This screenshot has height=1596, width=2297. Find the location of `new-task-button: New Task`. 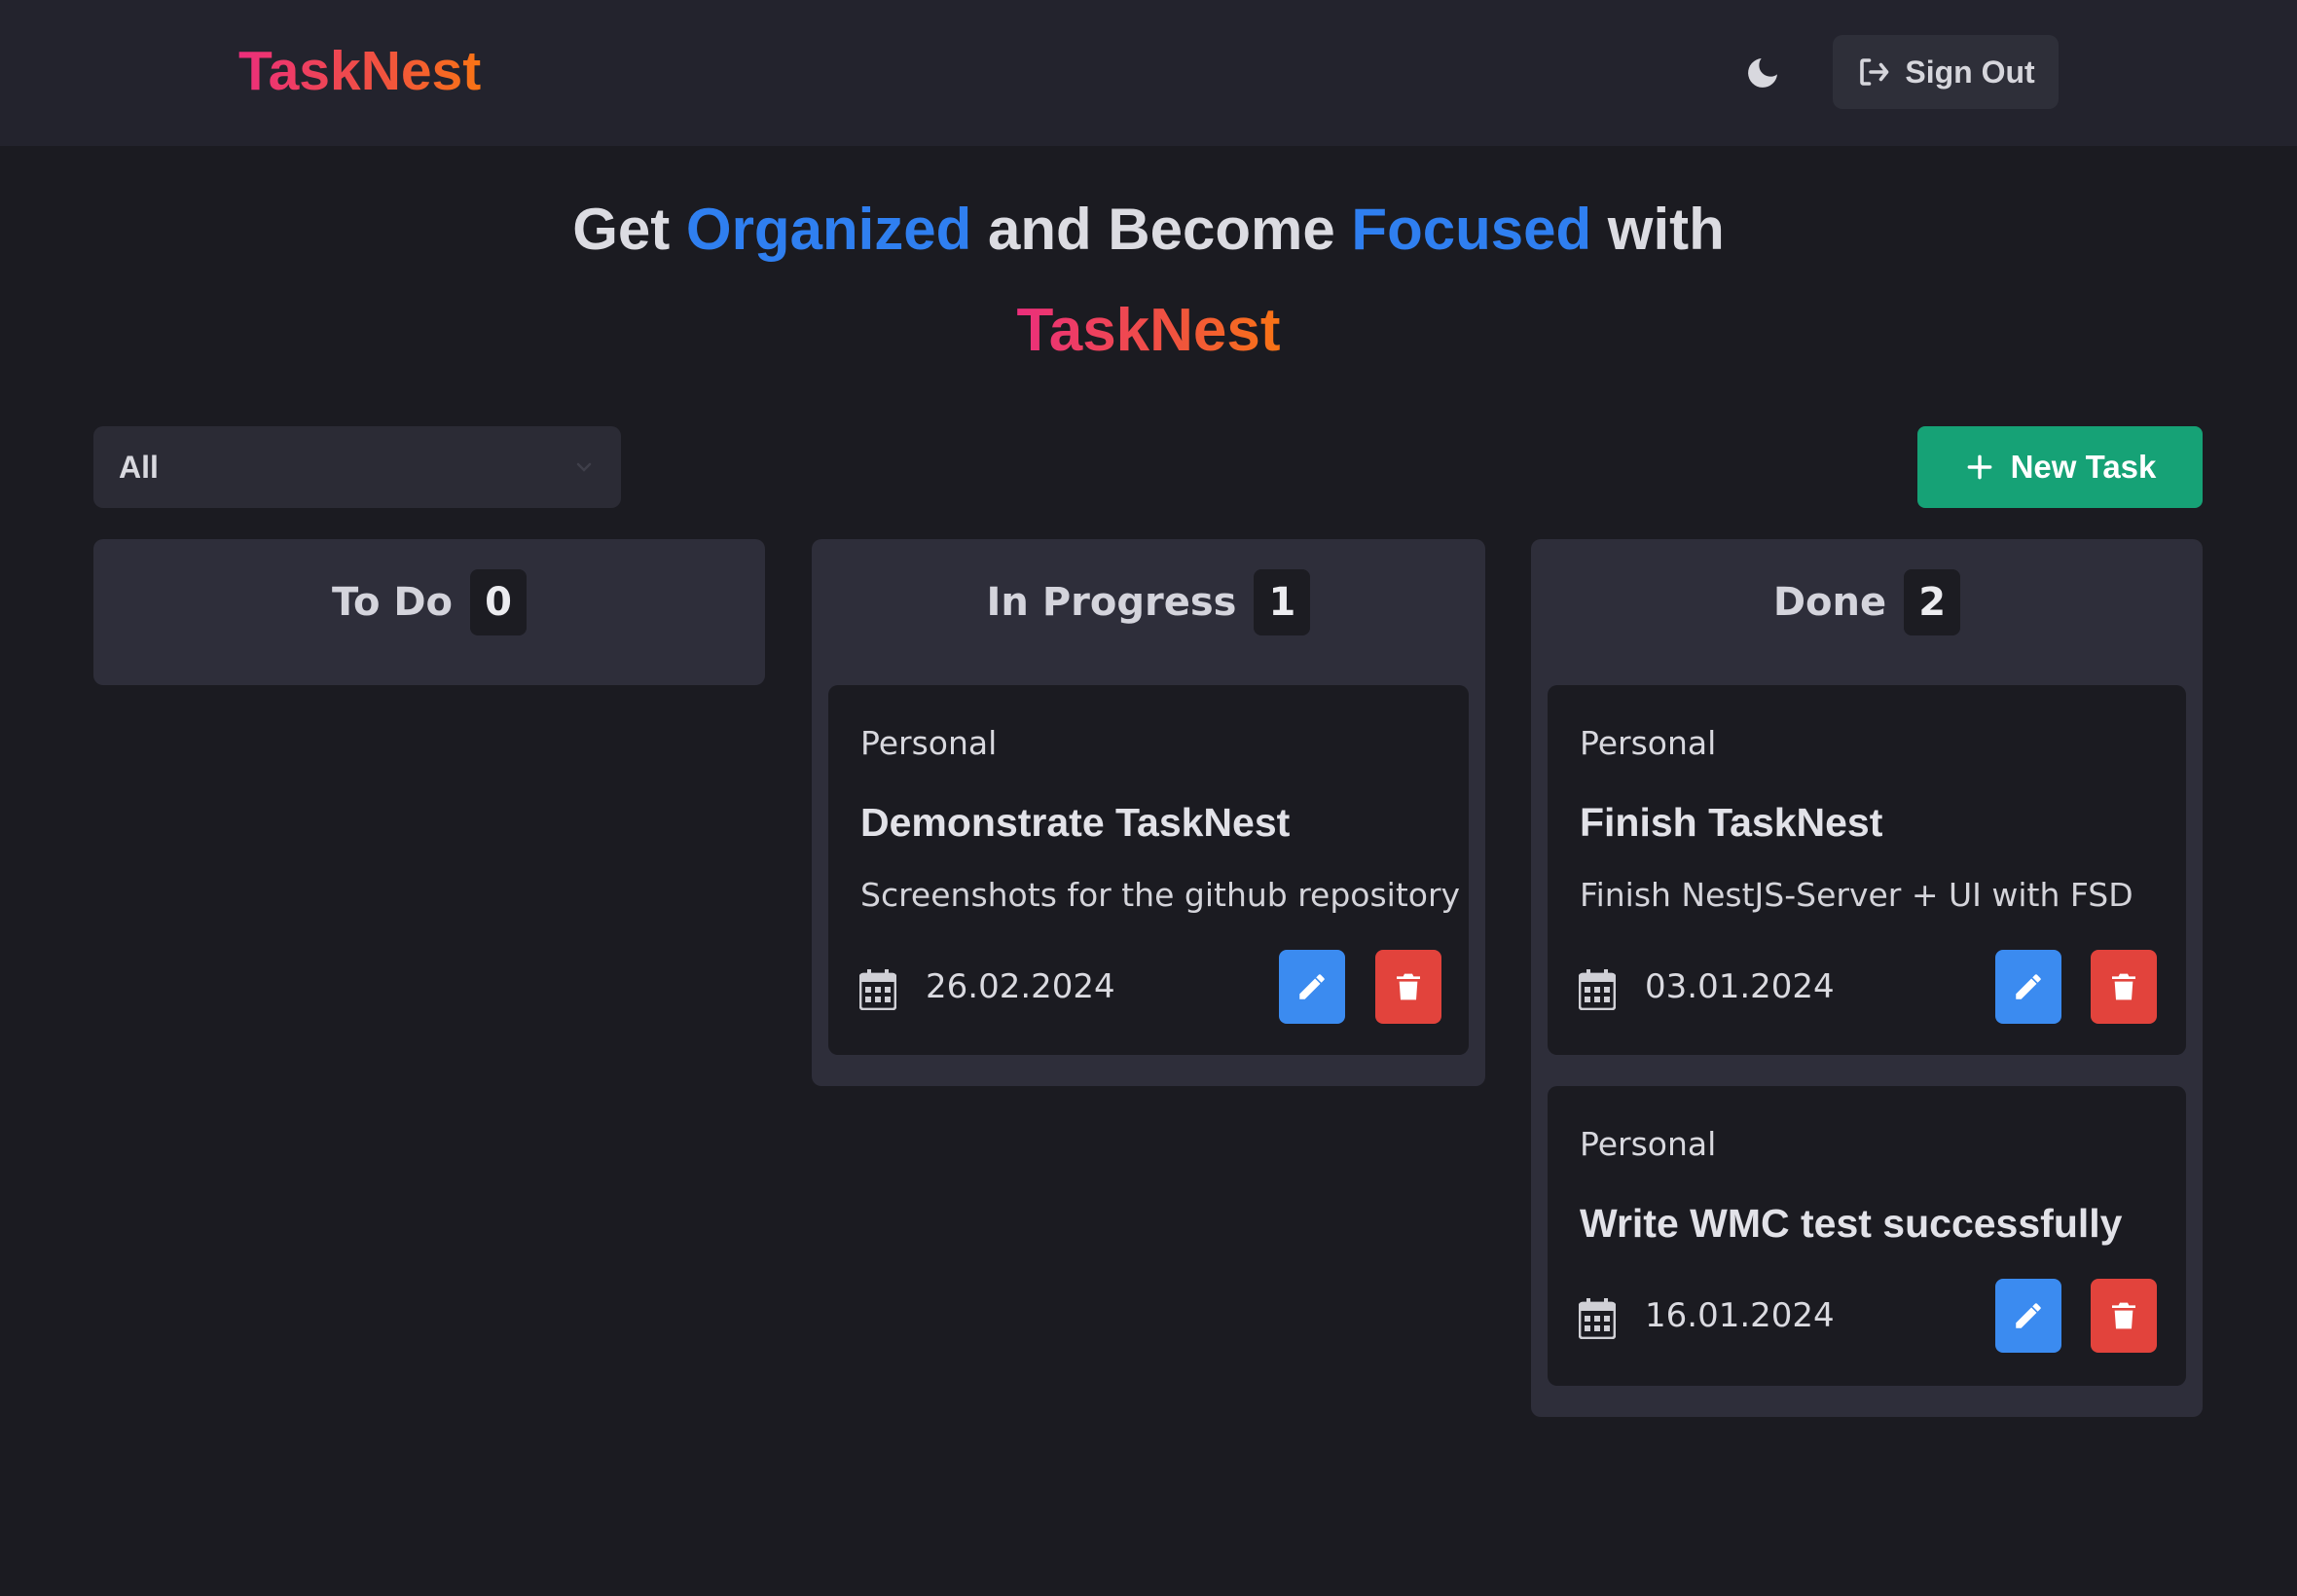

new-task-button: New Task is located at coordinates (2060, 467).